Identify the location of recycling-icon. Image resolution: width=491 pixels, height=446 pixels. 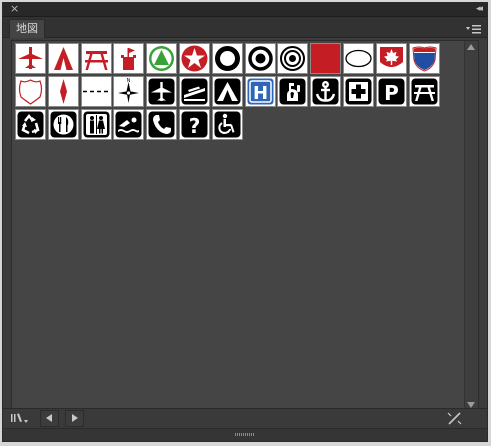
(30, 124).